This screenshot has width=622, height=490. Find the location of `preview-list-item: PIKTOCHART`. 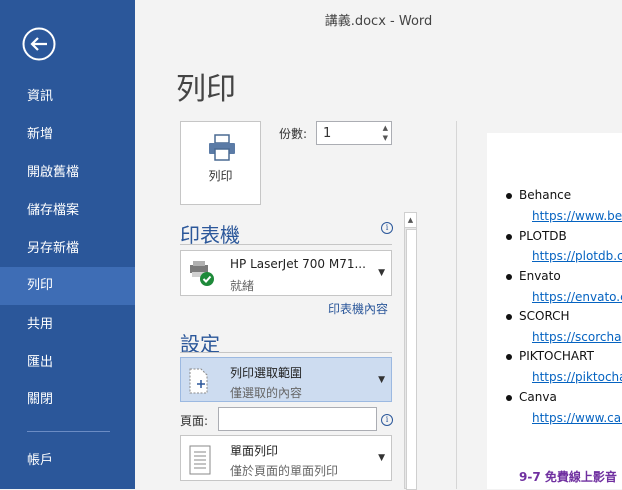

preview-list-item: PIKTOCHART is located at coordinates (550, 356).